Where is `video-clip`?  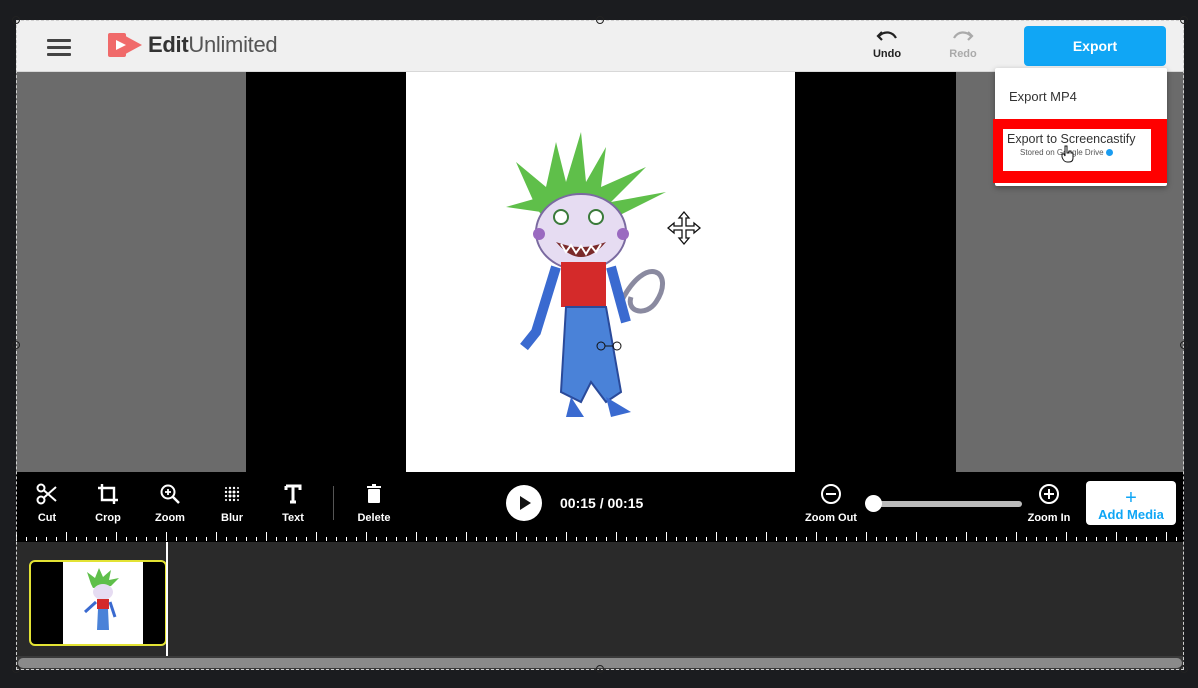
video-clip is located at coordinates (98, 603).